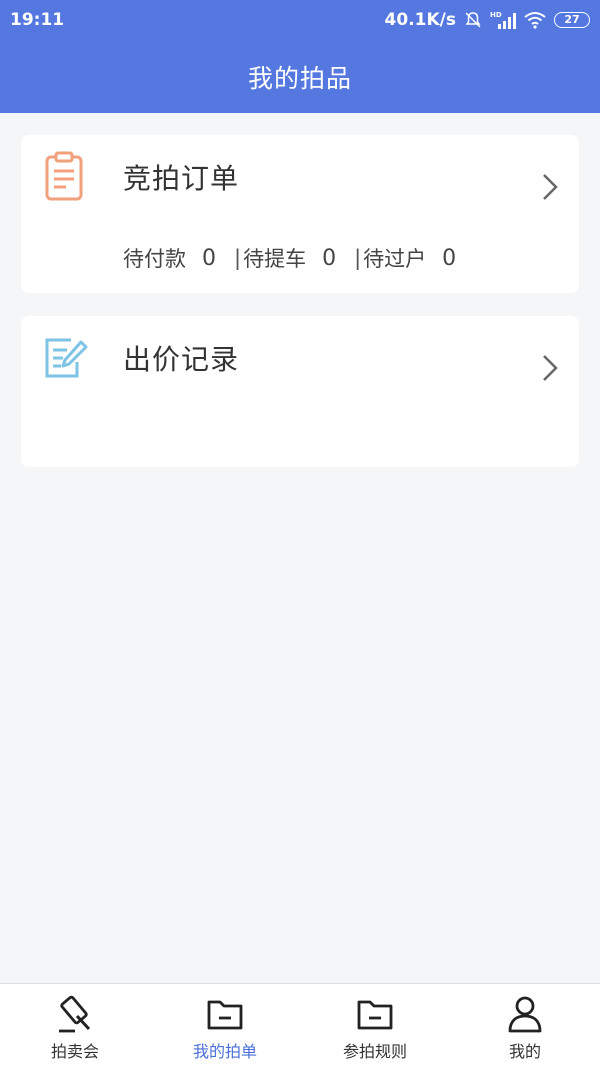  What do you see at coordinates (299, 78) in the screenshot?
I see `page-title: 我的拍品` at bounding box center [299, 78].